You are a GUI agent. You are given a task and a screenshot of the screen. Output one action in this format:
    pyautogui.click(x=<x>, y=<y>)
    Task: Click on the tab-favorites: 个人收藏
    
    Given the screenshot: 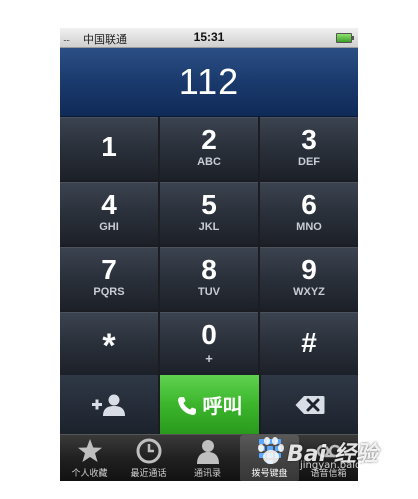 What is the action you would take?
    pyautogui.click(x=89, y=458)
    